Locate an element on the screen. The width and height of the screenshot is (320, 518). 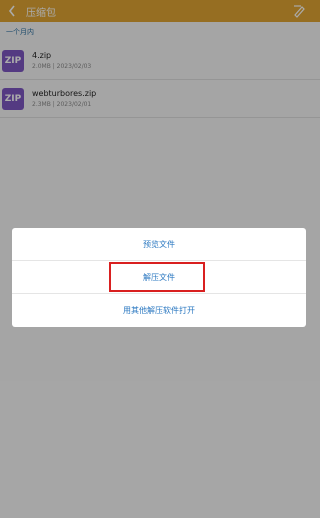
preview-file-option: 预览文件 is located at coordinates (159, 244).